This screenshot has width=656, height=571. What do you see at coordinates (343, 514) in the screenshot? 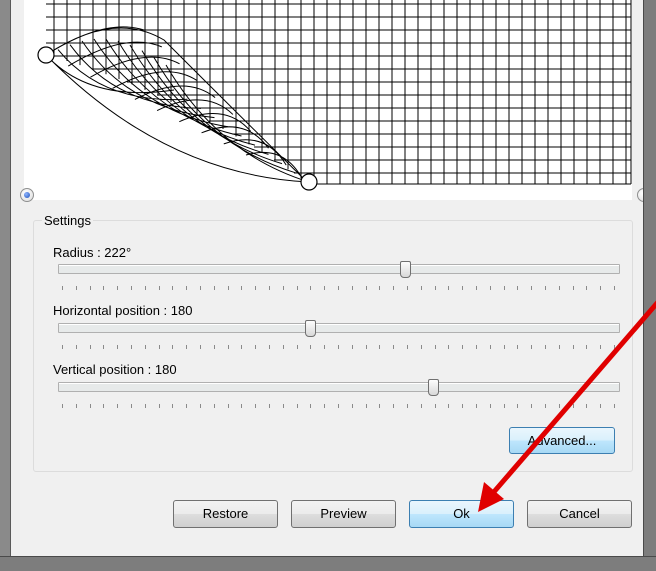
I see `preview-button: Preview` at bounding box center [343, 514].